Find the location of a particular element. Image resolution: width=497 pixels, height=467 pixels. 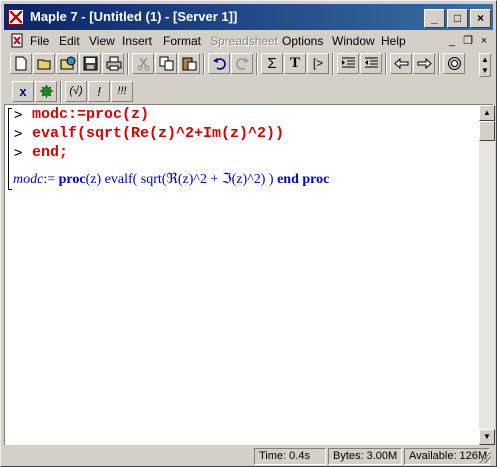

menu-options: Options is located at coordinates (302, 41).